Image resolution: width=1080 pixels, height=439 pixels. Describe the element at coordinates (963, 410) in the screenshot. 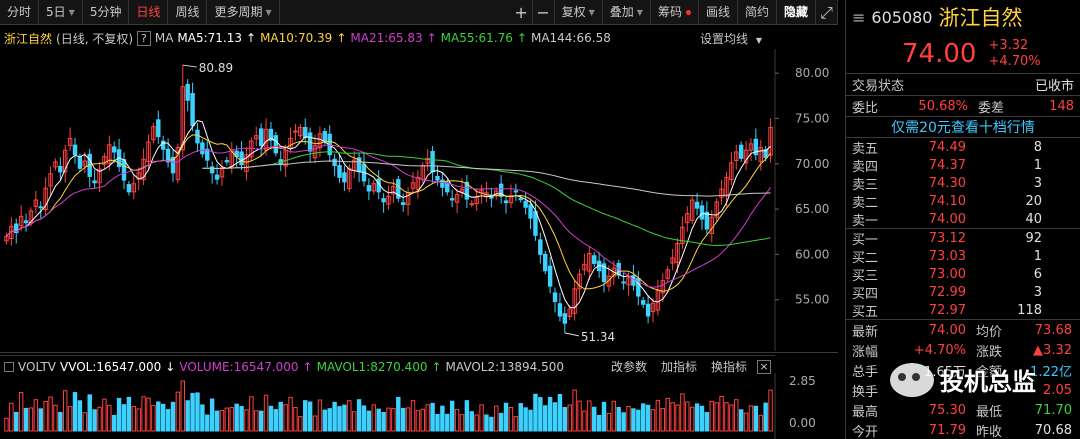

I see `stat-row: 最高 75.30 最低 71.70` at that location.